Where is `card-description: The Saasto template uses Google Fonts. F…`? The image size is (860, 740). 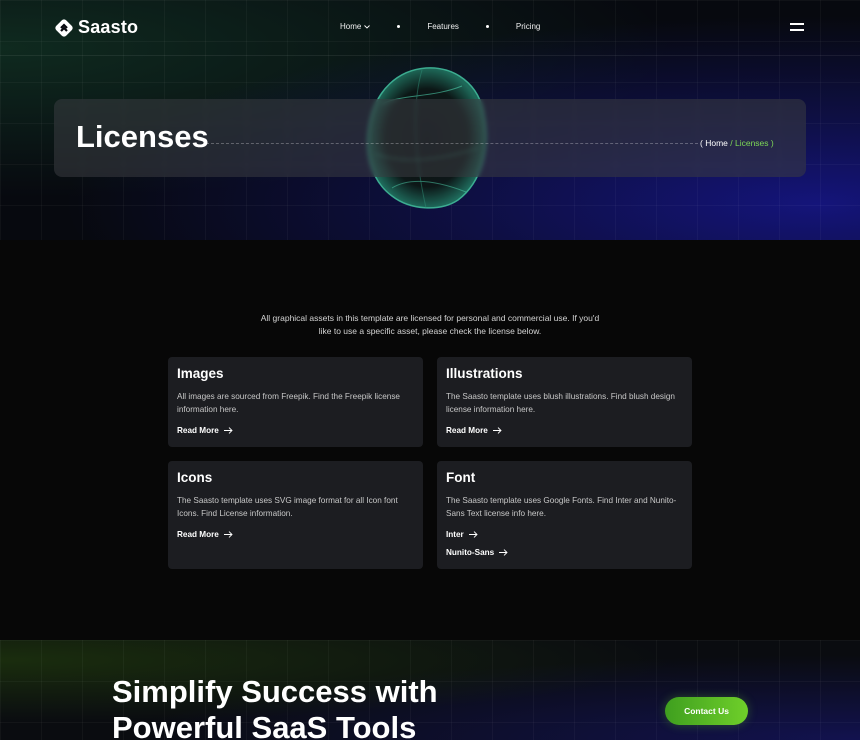 card-description: The Saasto template uses Google Fonts. F… is located at coordinates (561, 507).